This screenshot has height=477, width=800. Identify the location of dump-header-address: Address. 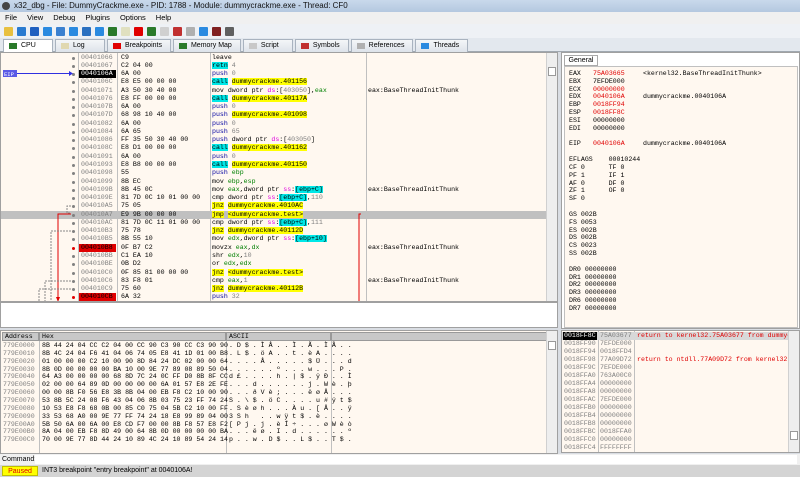
(20, 336).